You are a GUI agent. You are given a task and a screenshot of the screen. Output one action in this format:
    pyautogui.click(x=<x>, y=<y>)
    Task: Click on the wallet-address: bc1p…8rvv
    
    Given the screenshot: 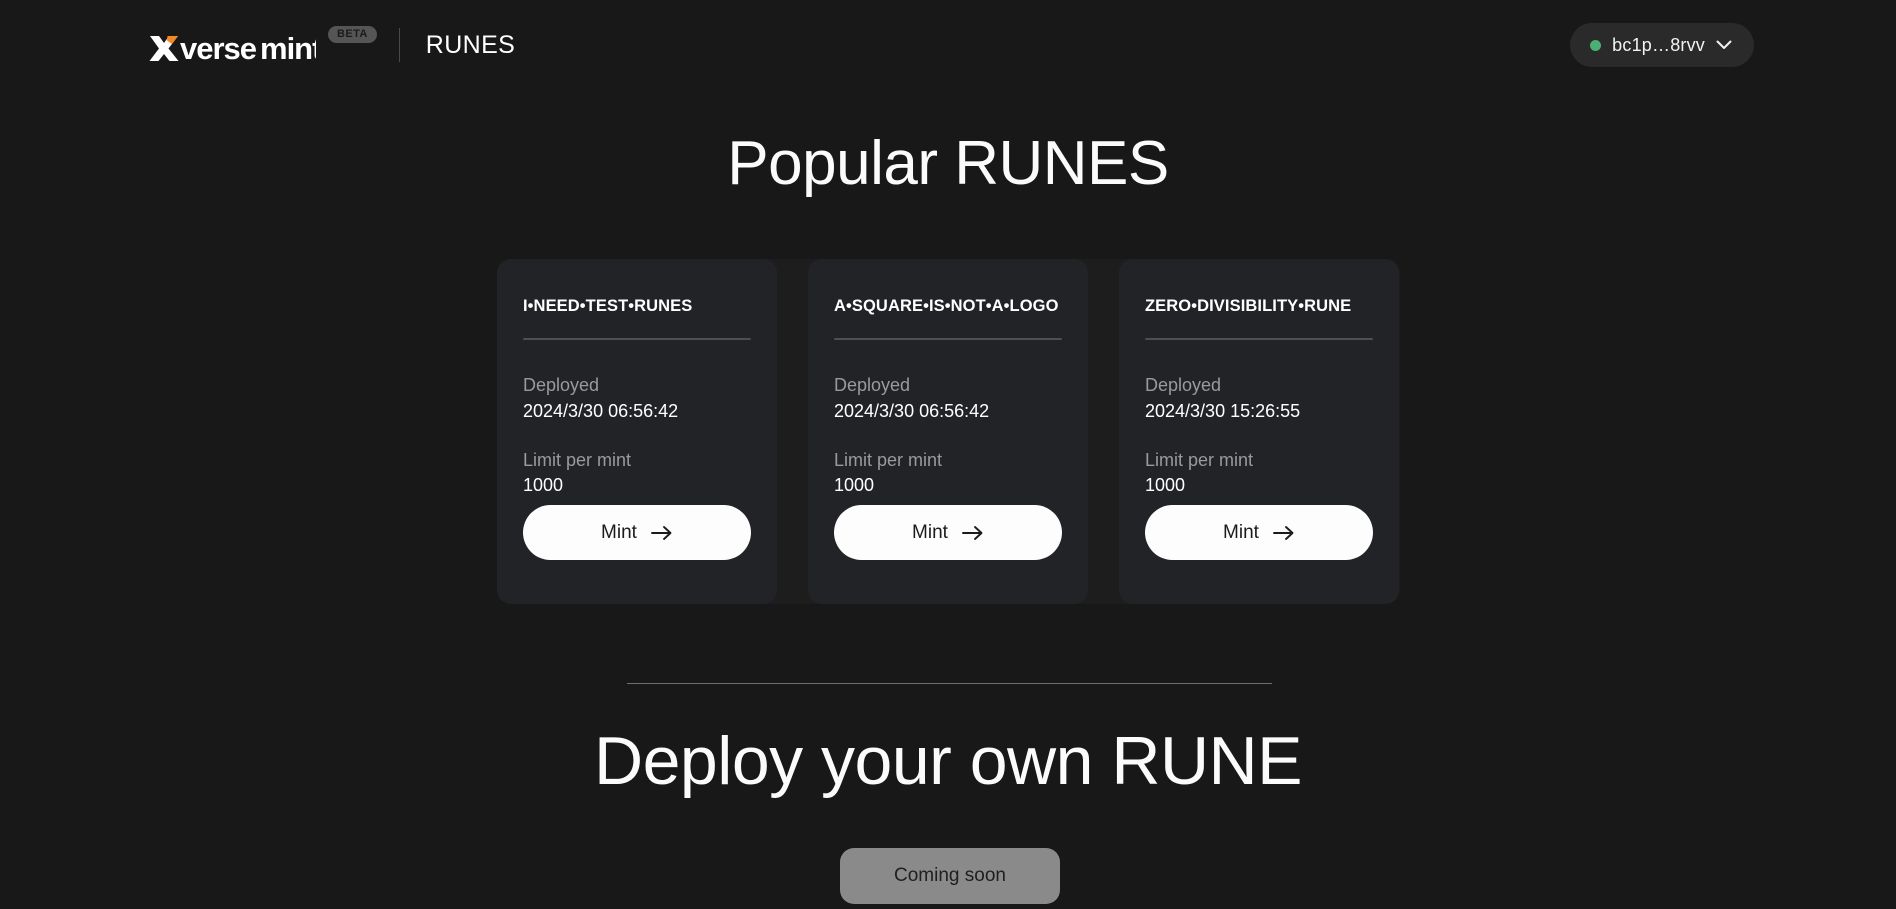 What is the action you would take?
    pyautogui.click(x=1658, y=44)
    